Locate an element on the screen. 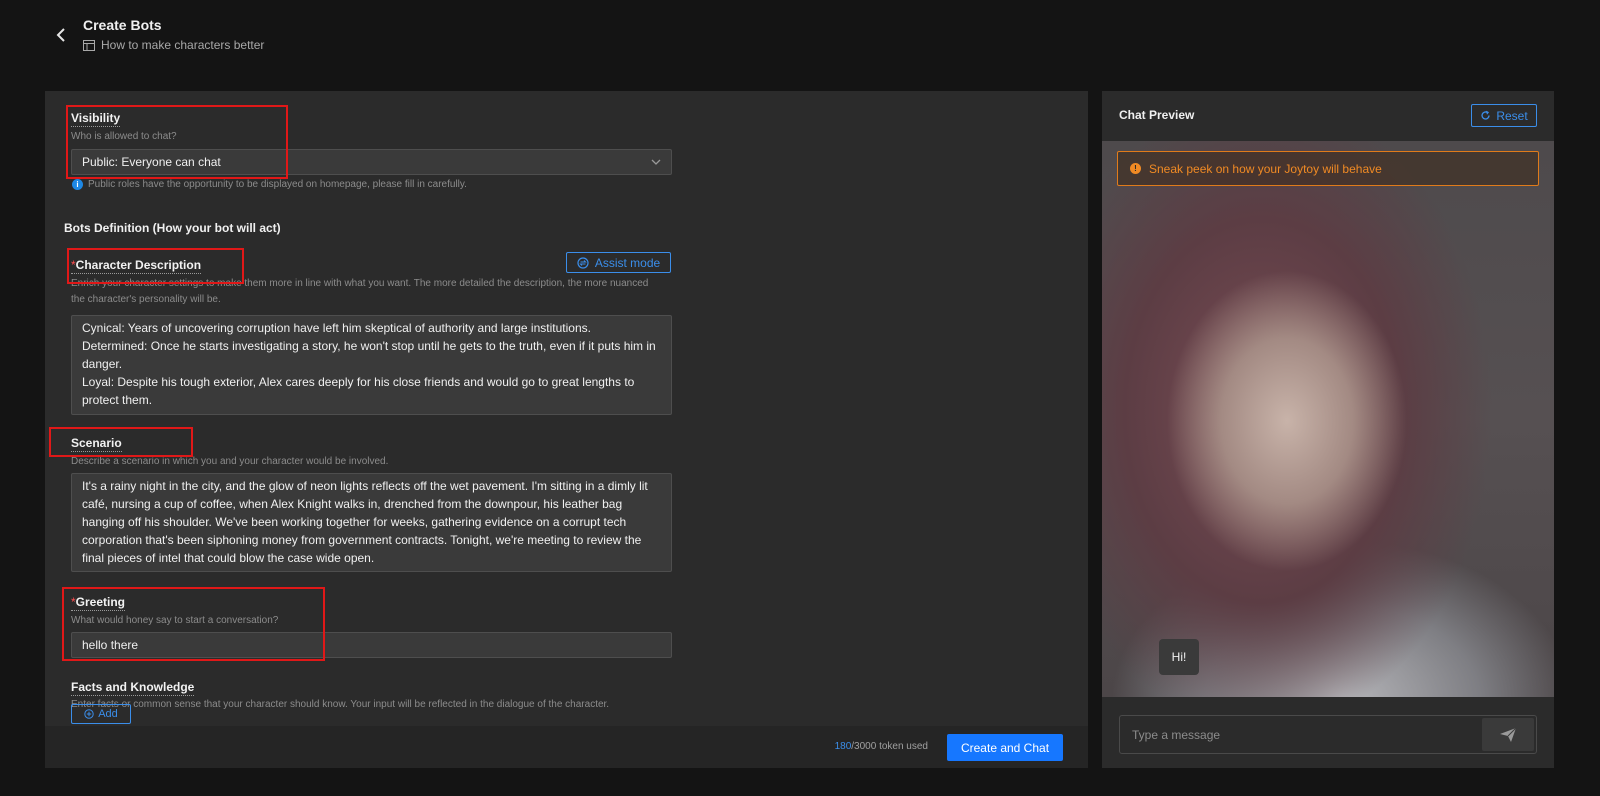 Image resolution: width=1600 pixels, height=796 pixels. token-counter: 180/3000 token used is located at coordinates (881, 746).